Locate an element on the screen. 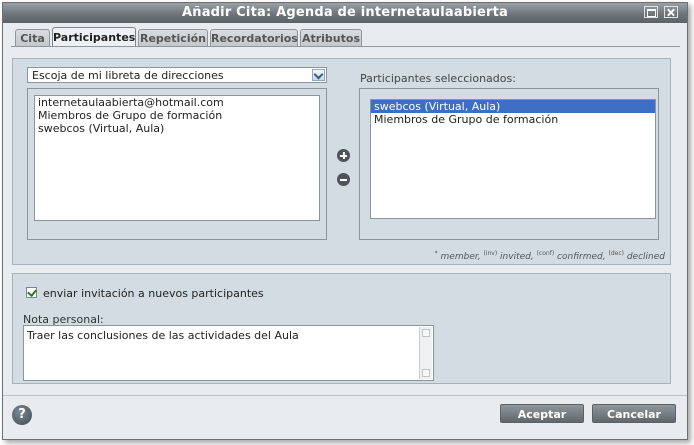  selected-participants-label: Participantes seleccionados: is located at coordinates (438, 78).